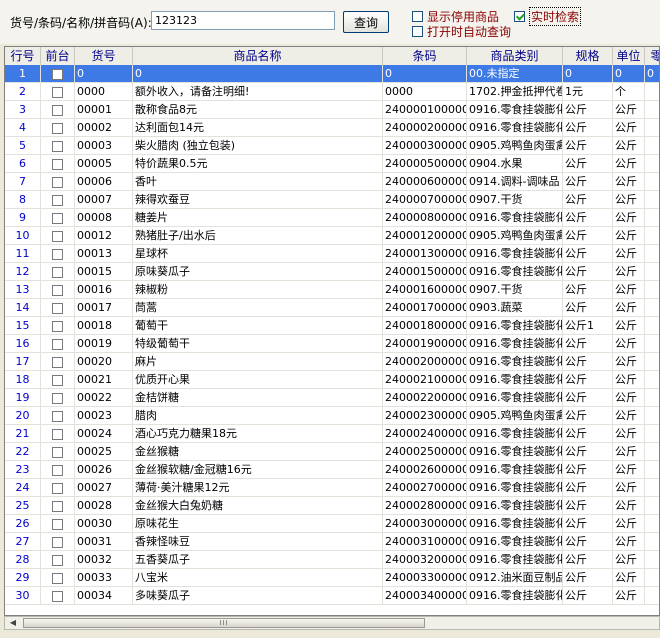 The image size is (660, 638). What do you see at coordinates (332, 344) in the screenshot?
I see `table-row: 16 00019 特级葡萄干 2400019000000 0916.零食挂袋膨化 公斤 公斤` at bounding box center [332, 344].